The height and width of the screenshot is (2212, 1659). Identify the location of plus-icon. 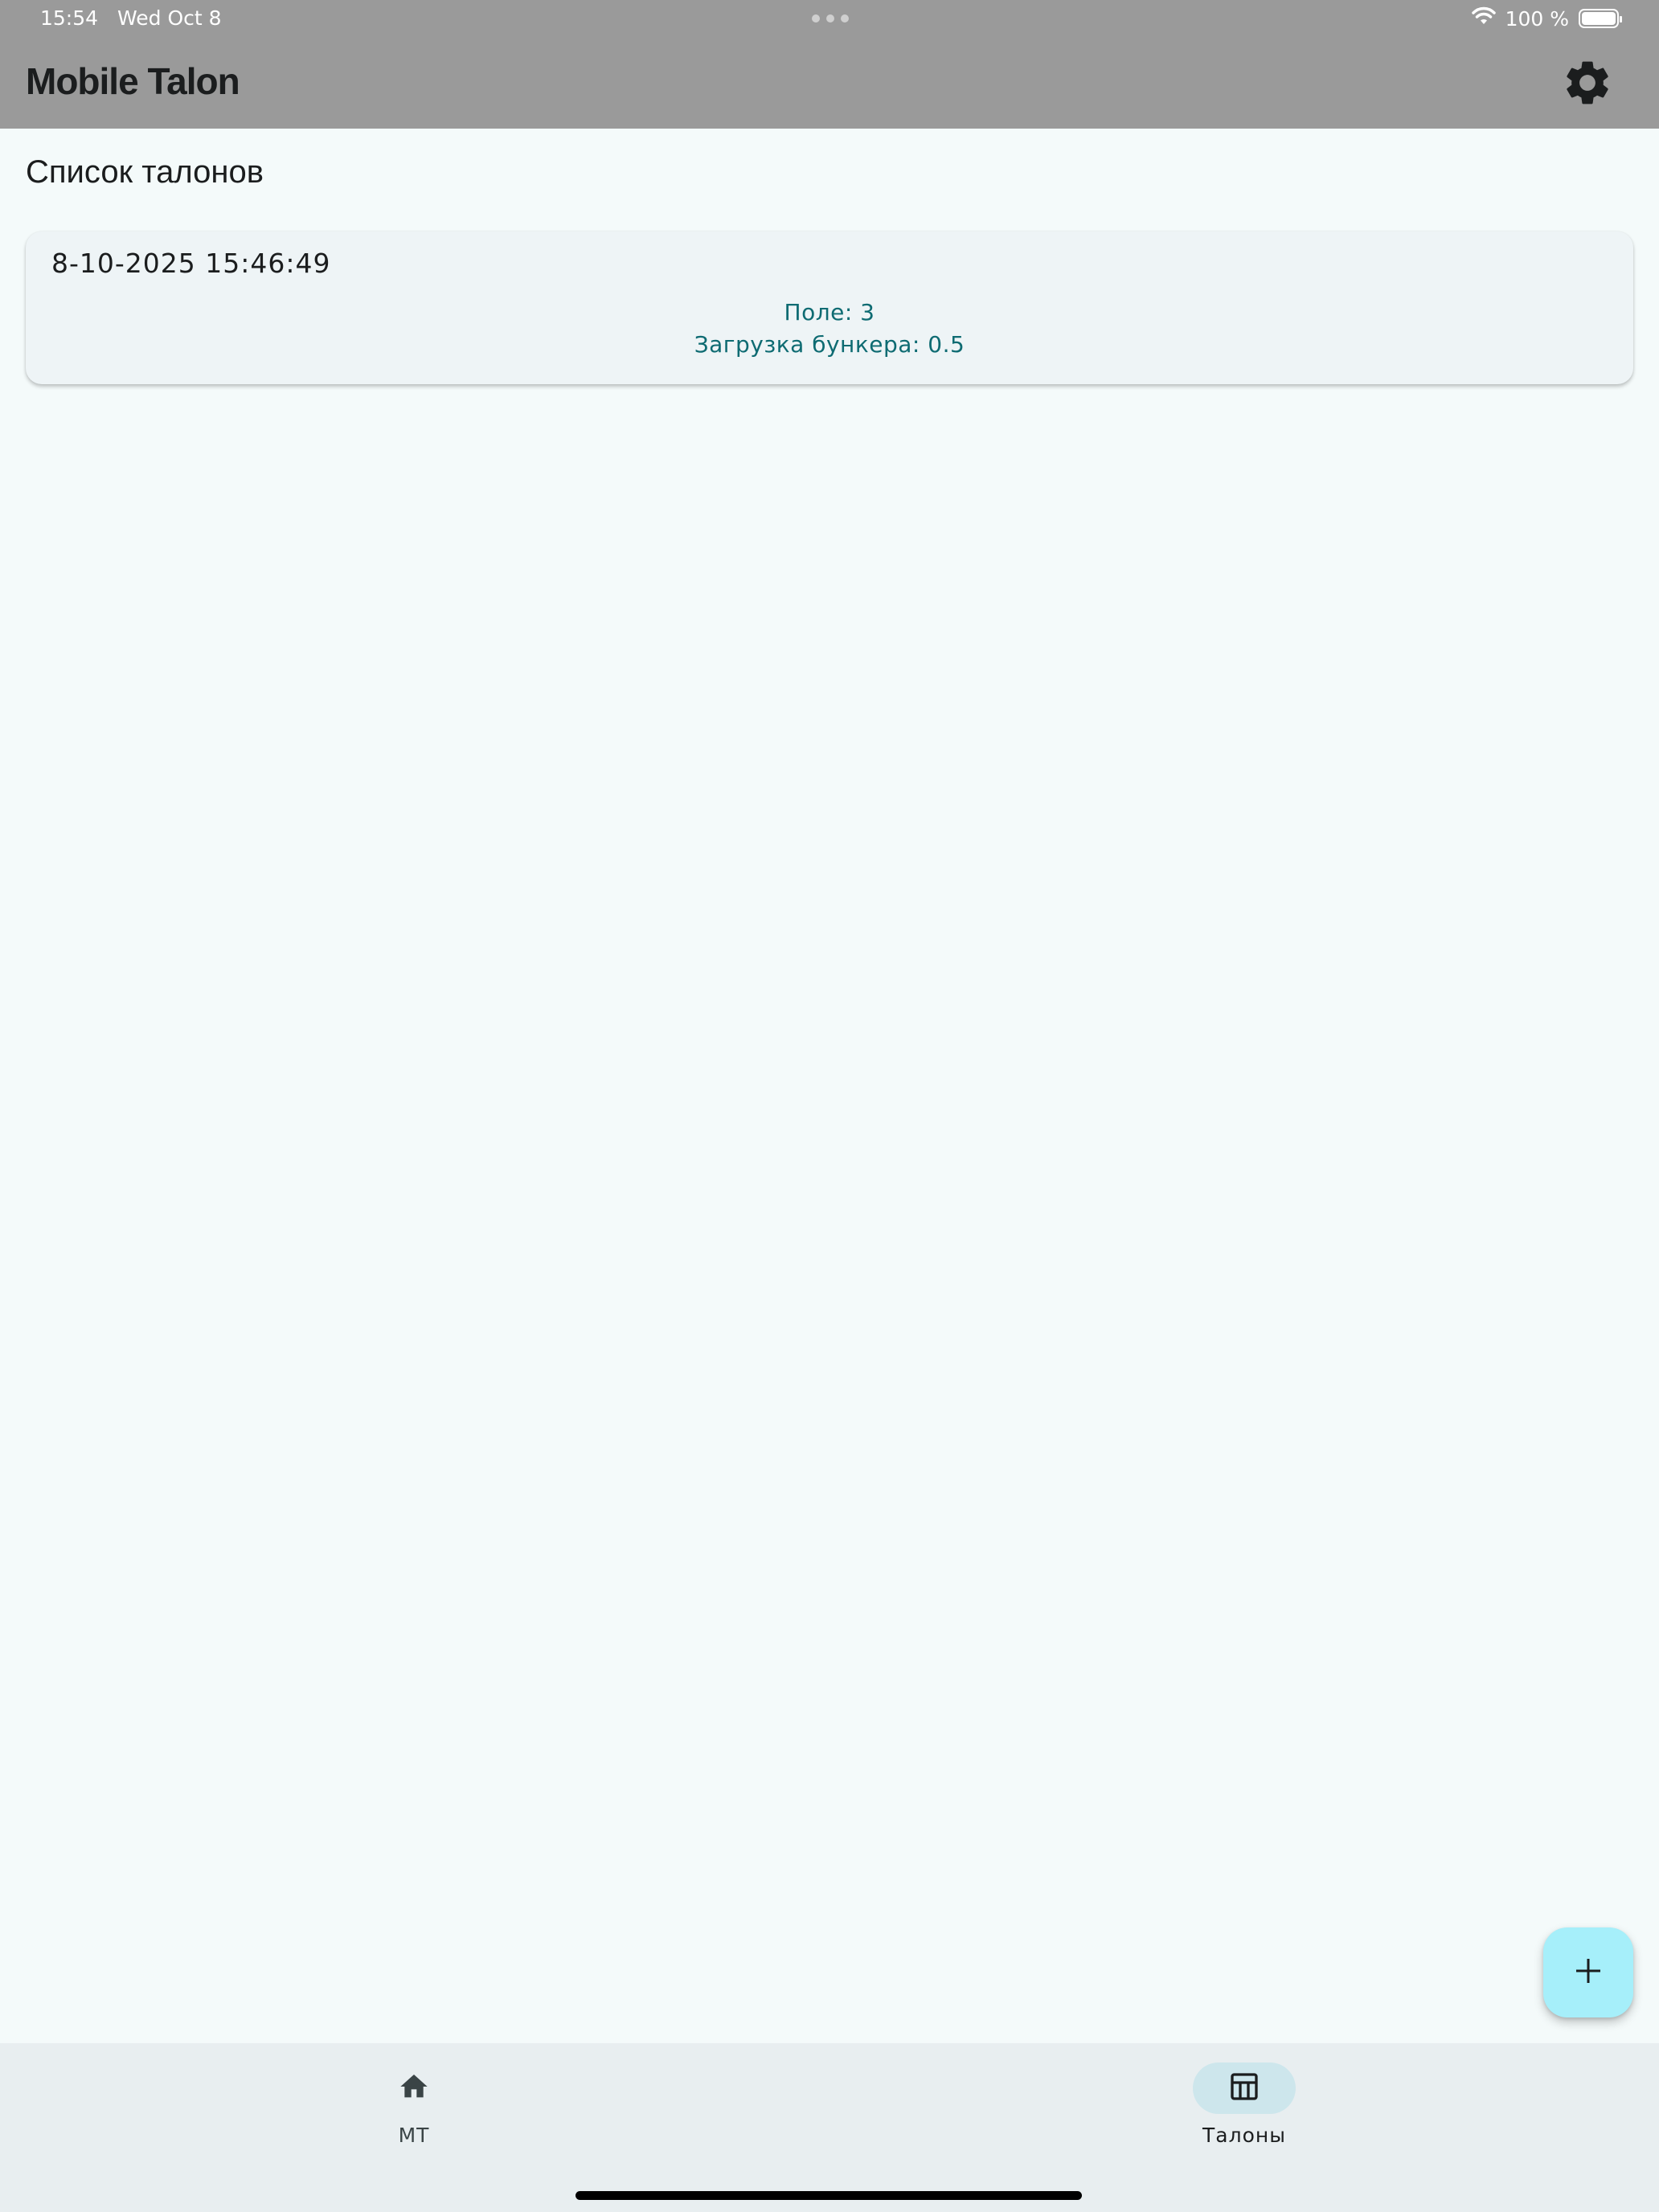
(1588, 1972).